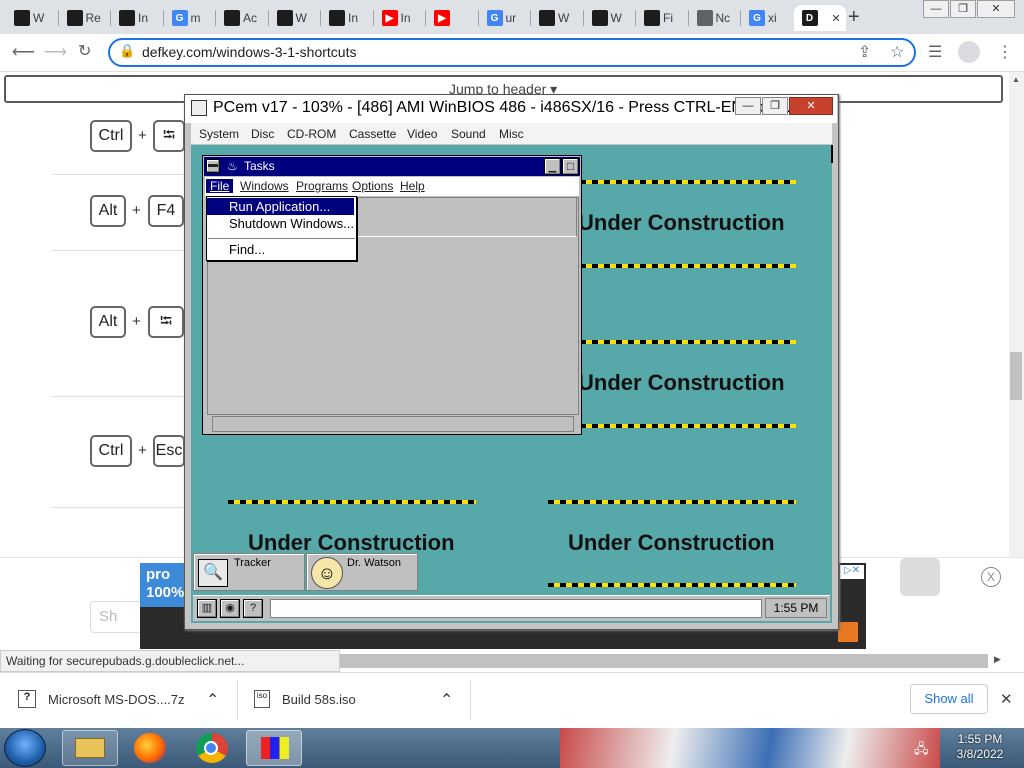  I want to click on pcem-minimize-button: —, so click(748, 106).